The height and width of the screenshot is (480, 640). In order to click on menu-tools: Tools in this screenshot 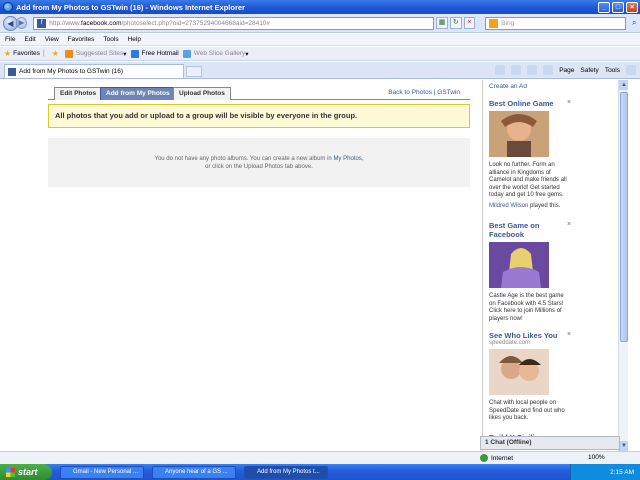, I will do `click(110, 39)`.